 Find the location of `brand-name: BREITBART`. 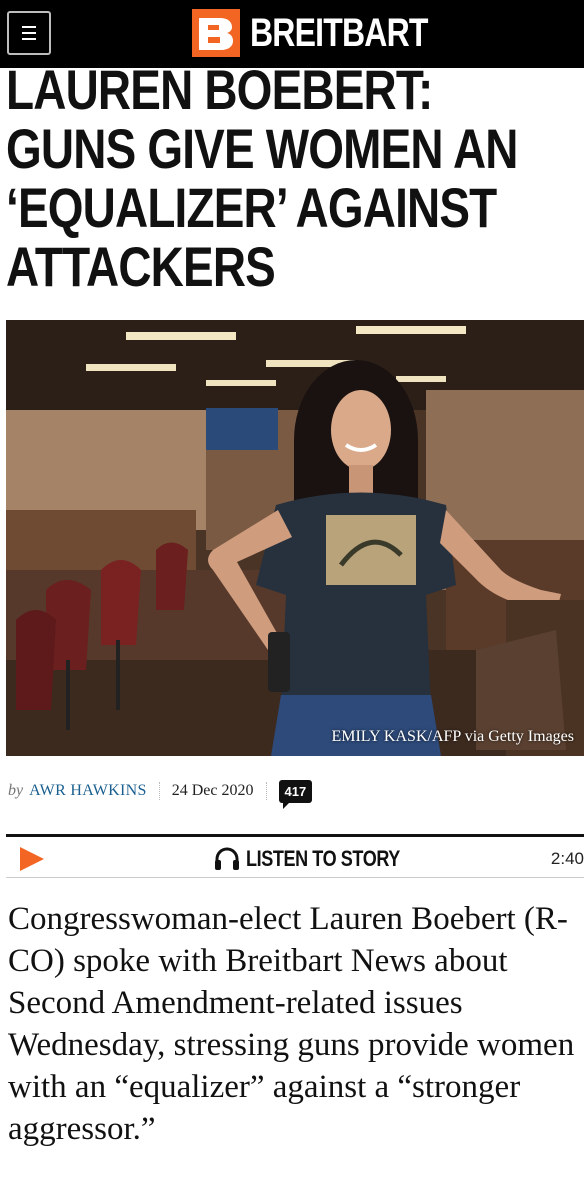

brand-name: BREITBART is located at coordinates (339, 33).